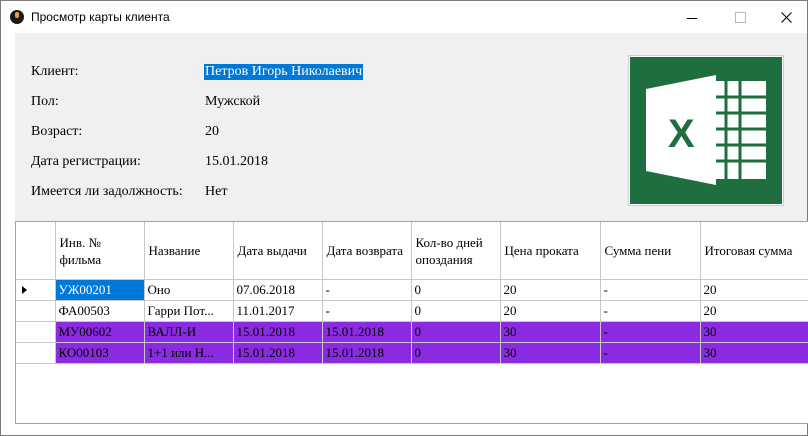  I want to click on table-cell: КО00103, so click(100, 353).